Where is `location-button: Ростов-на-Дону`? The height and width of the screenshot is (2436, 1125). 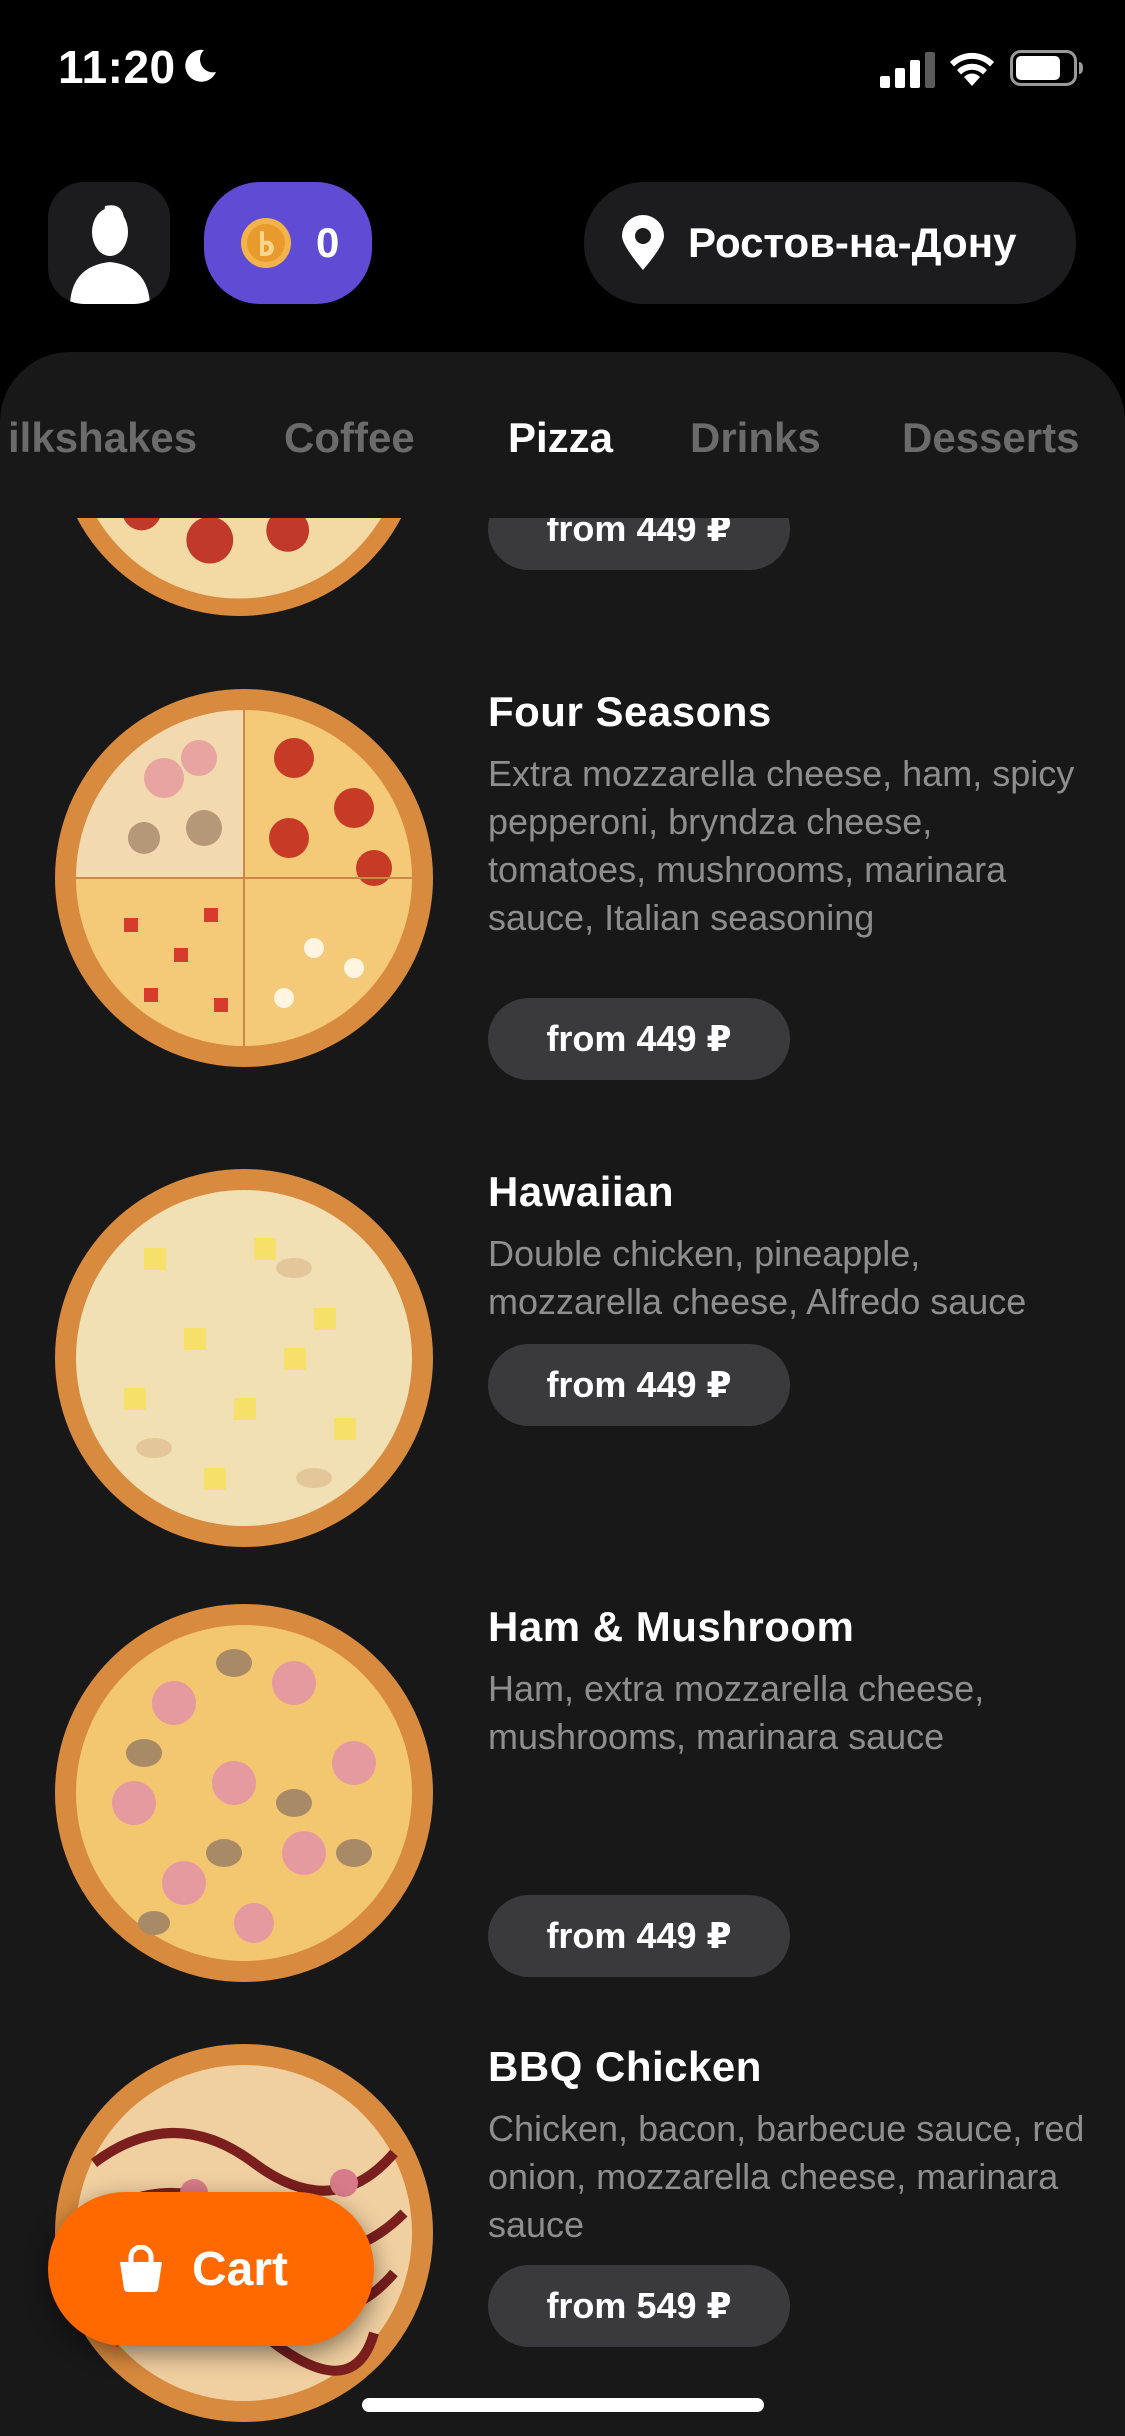 location-button: Ростов-на-Дону is located at coordinates (830, 243).